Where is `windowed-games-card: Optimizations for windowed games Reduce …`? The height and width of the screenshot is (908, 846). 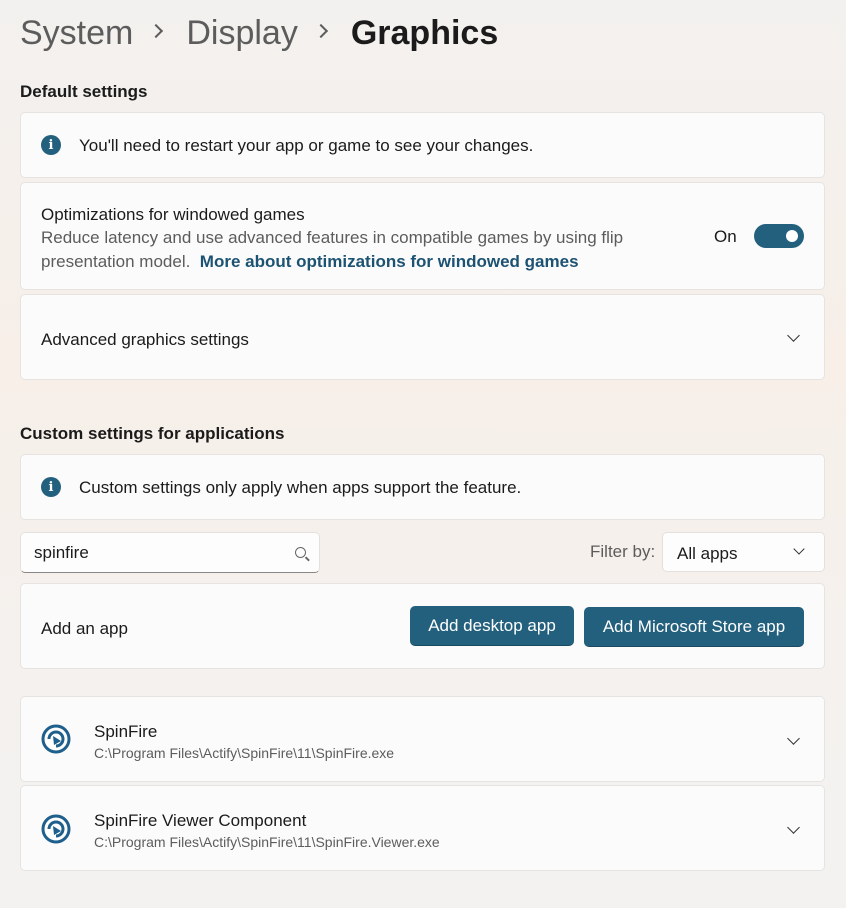 windowed-games-card: Optimizations for windowed games Reduce … is located at coordinates (422, 236).